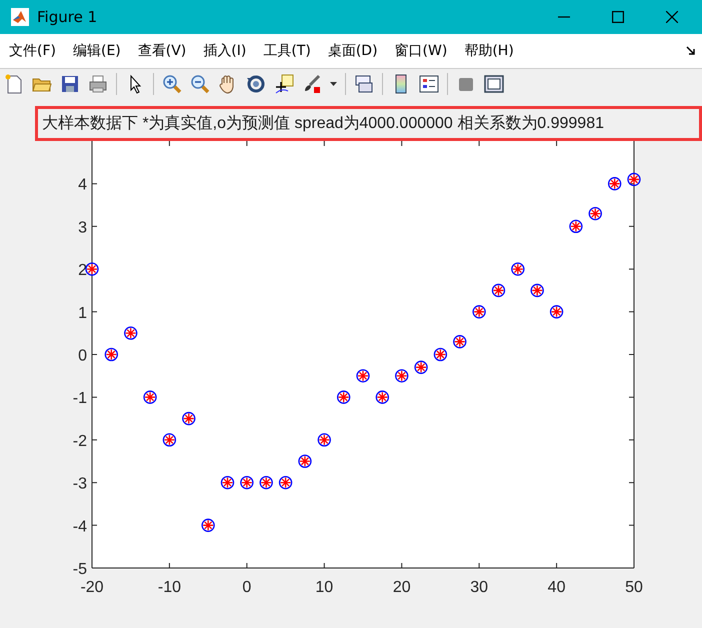  Describe the element at coordinates (368, 123) in the screenshot. I see `chart-title: 大样本数据下 *为真实值,o为预测值 spread为4000.000000 相关系数为0.999981` at that location.